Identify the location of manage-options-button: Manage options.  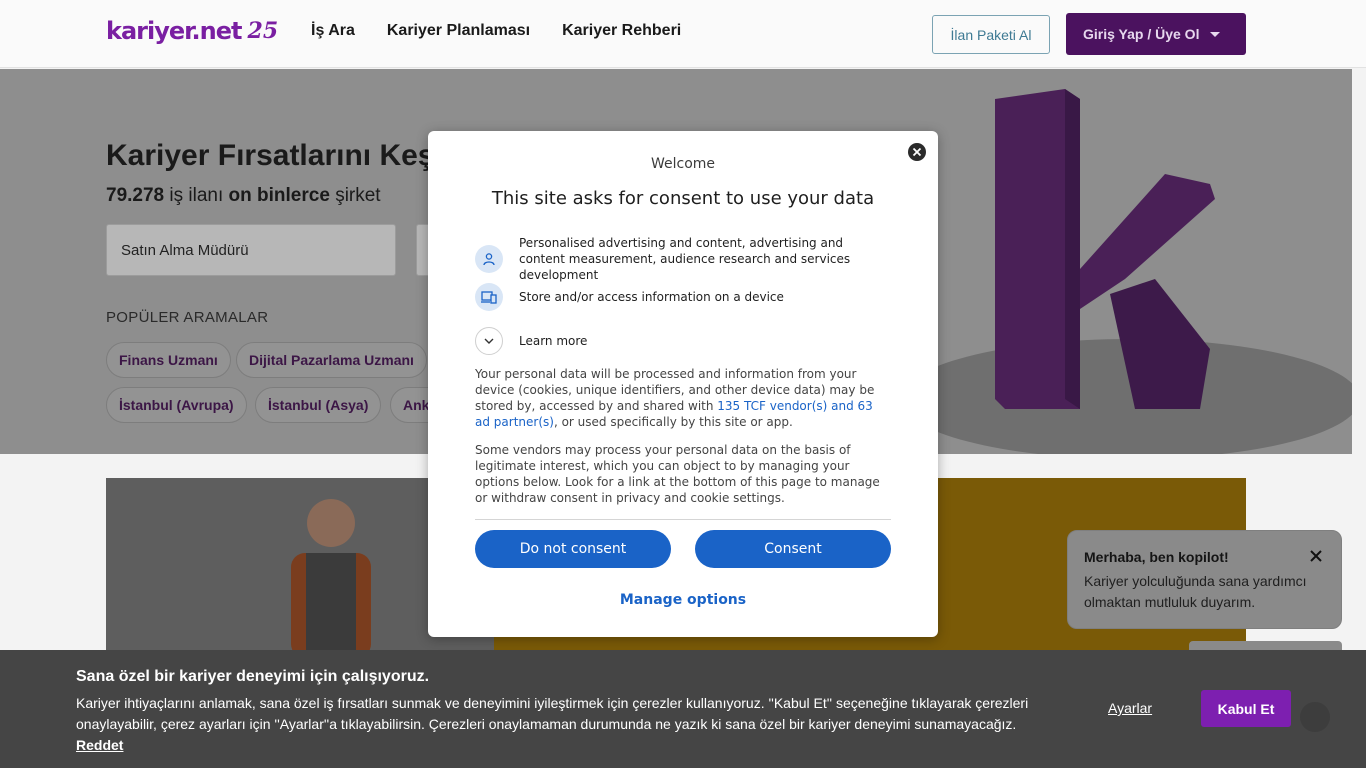
(683, 600).